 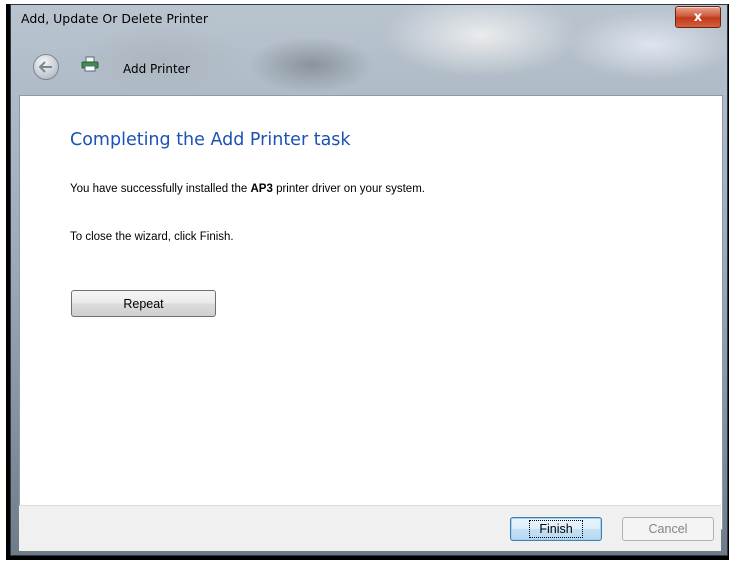 What do you see at coordinates (348, 189) in the screenshot?
I see `success-message-suffix: printer driver on your system.` at bounding box center [348, 189].